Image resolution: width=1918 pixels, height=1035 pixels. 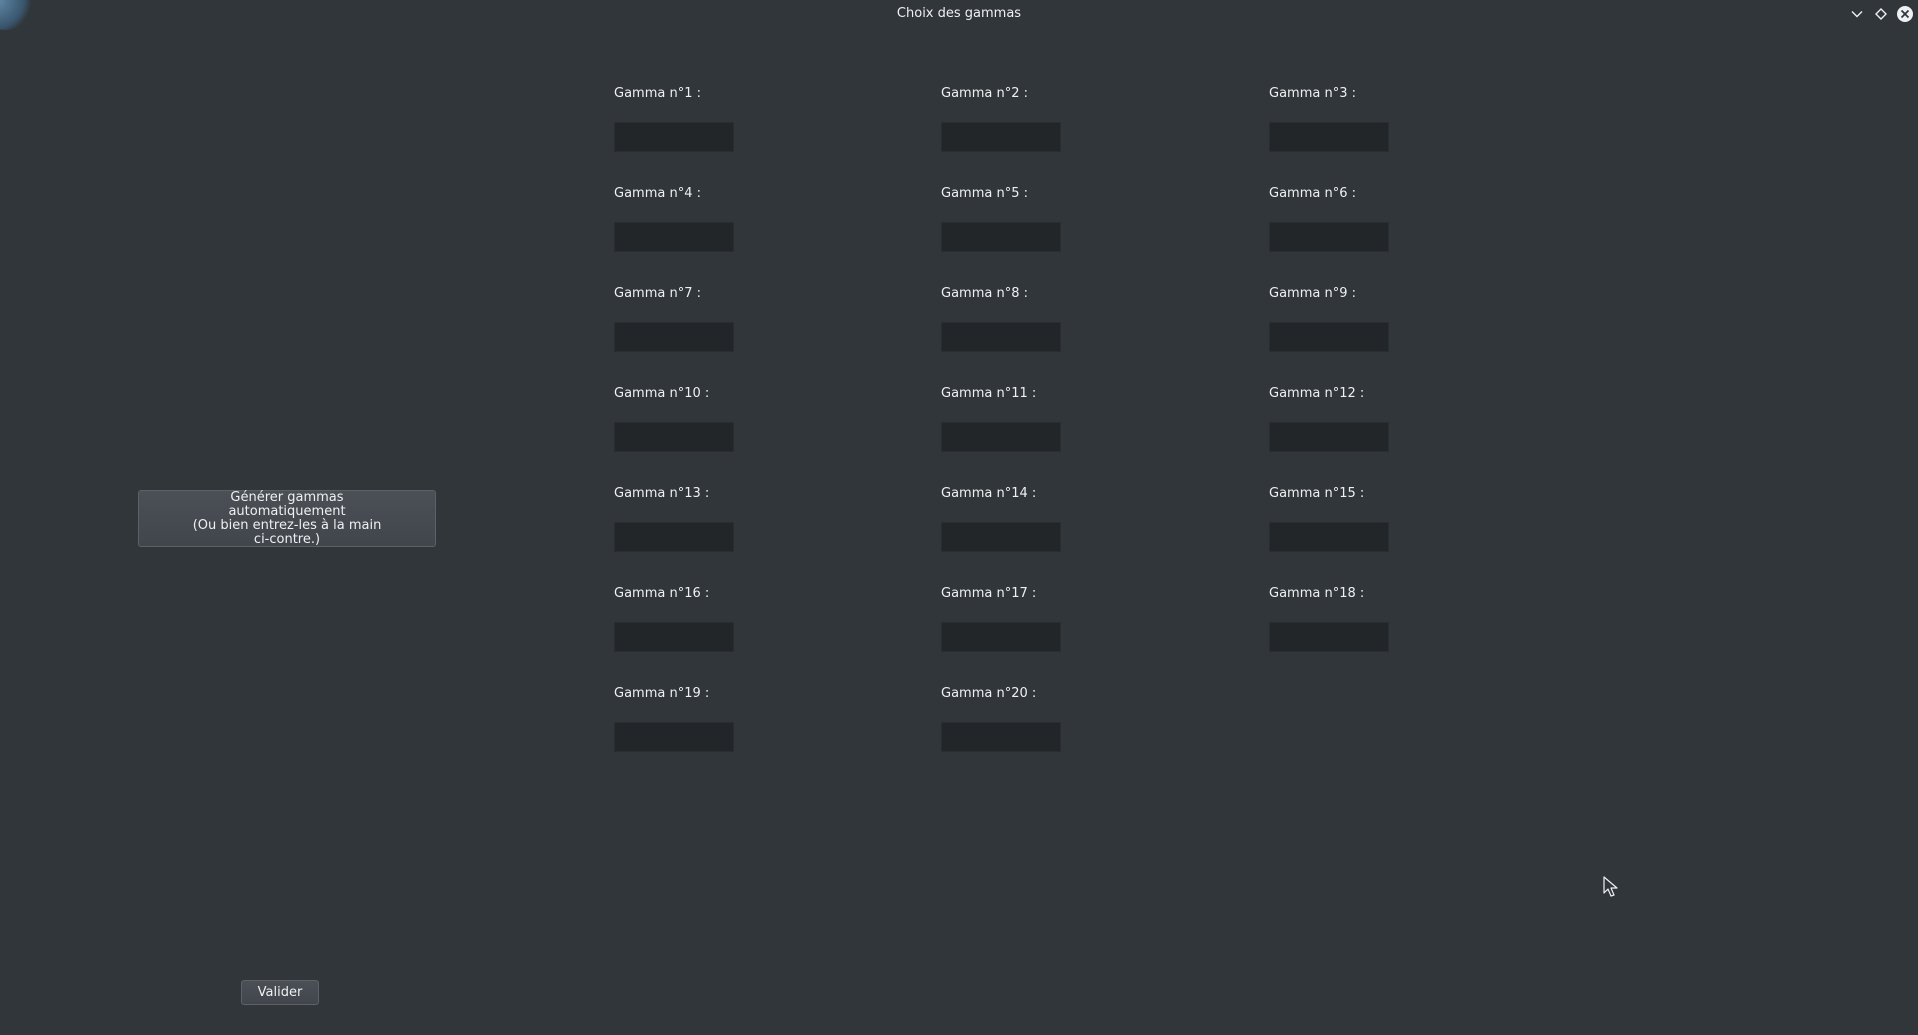 What do you see at coordinates (1611, 887) in the screenshot?
I see `mouse-cursor-icon` at bounding box center [1611, 887].